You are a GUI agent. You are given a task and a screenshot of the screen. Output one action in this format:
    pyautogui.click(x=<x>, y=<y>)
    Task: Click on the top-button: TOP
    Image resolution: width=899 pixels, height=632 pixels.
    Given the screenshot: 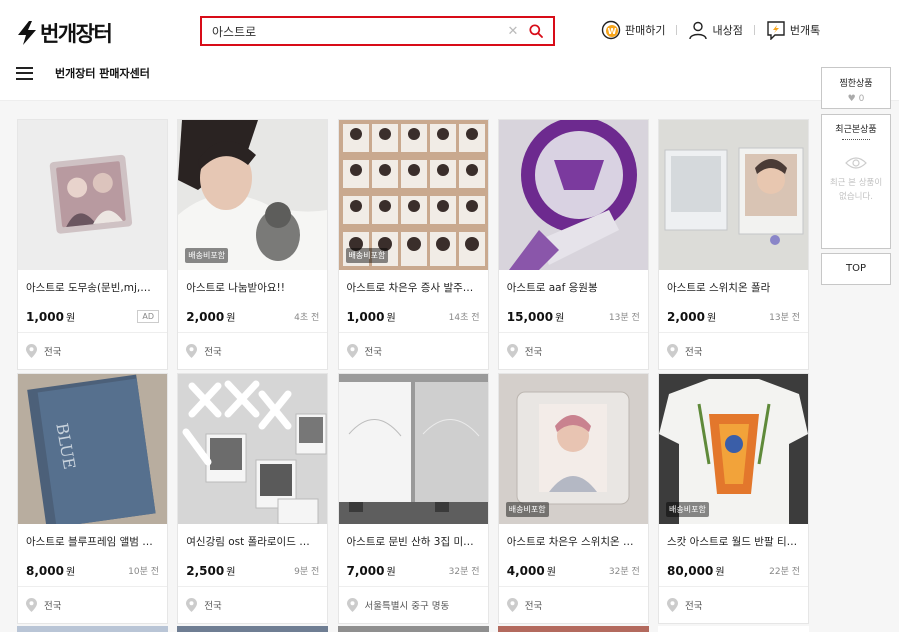 What is the action you would take?
    pyautogui.click(x=856, y=269)
    